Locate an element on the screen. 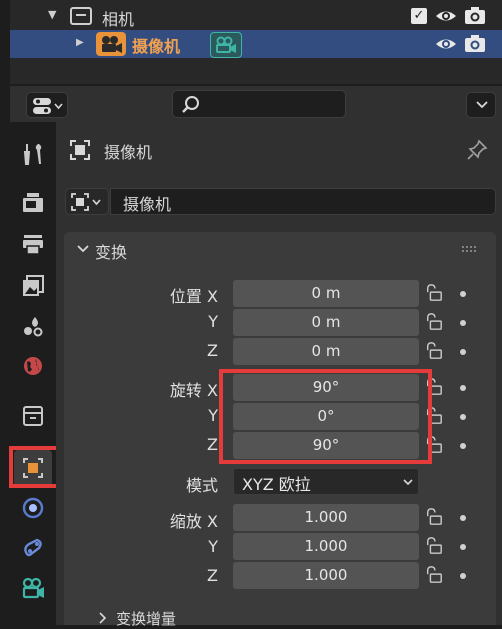 This screenshot has width=502, height=629. outliner: ▼ 相机 ✓ ▶ 摄像机 is located at coordinates (256, 42).